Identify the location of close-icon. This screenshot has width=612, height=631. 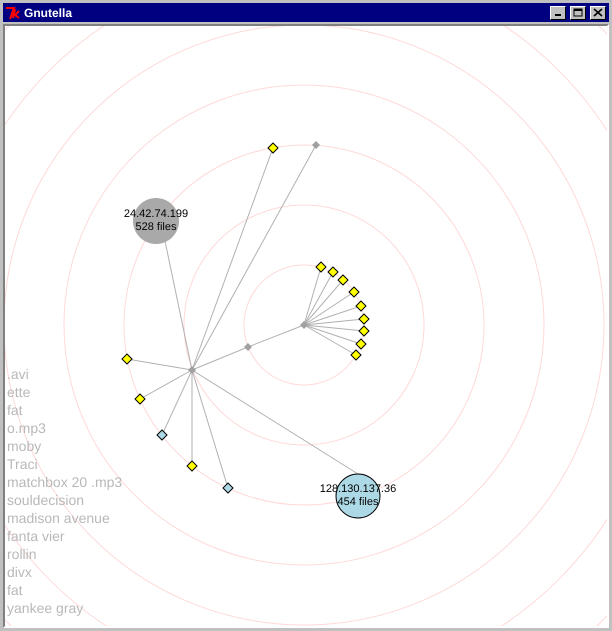
(598, 12).